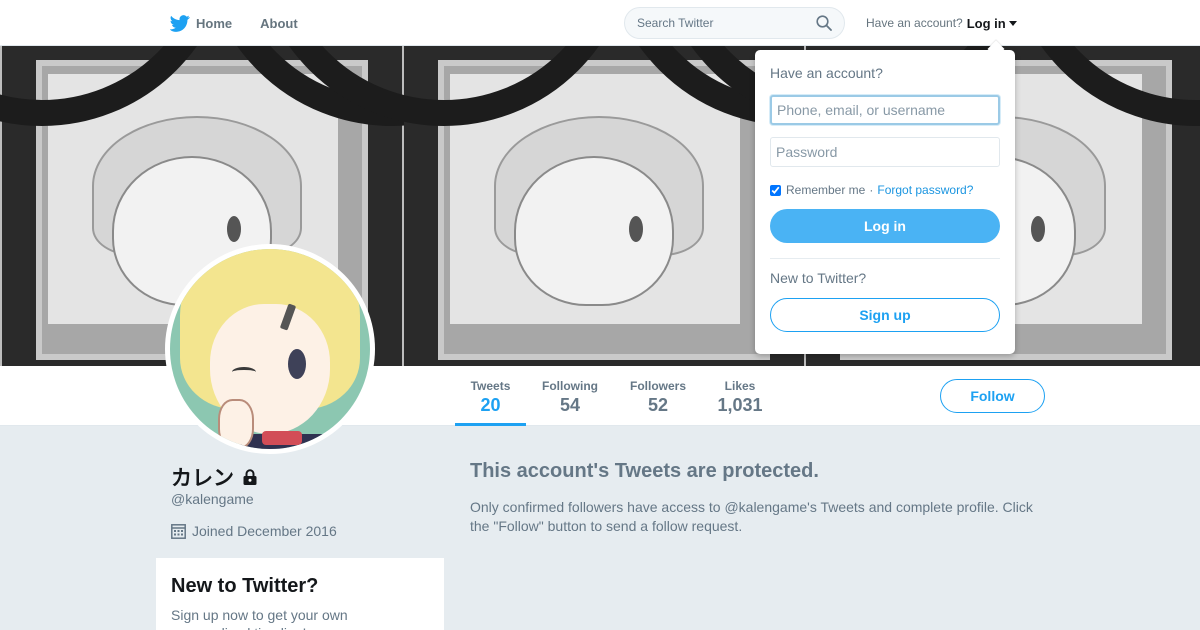  What do you see at coordinates (825, 190) in the screenshot?
I see `remember-me-label: Remember me` at bounding box center [825, 190].